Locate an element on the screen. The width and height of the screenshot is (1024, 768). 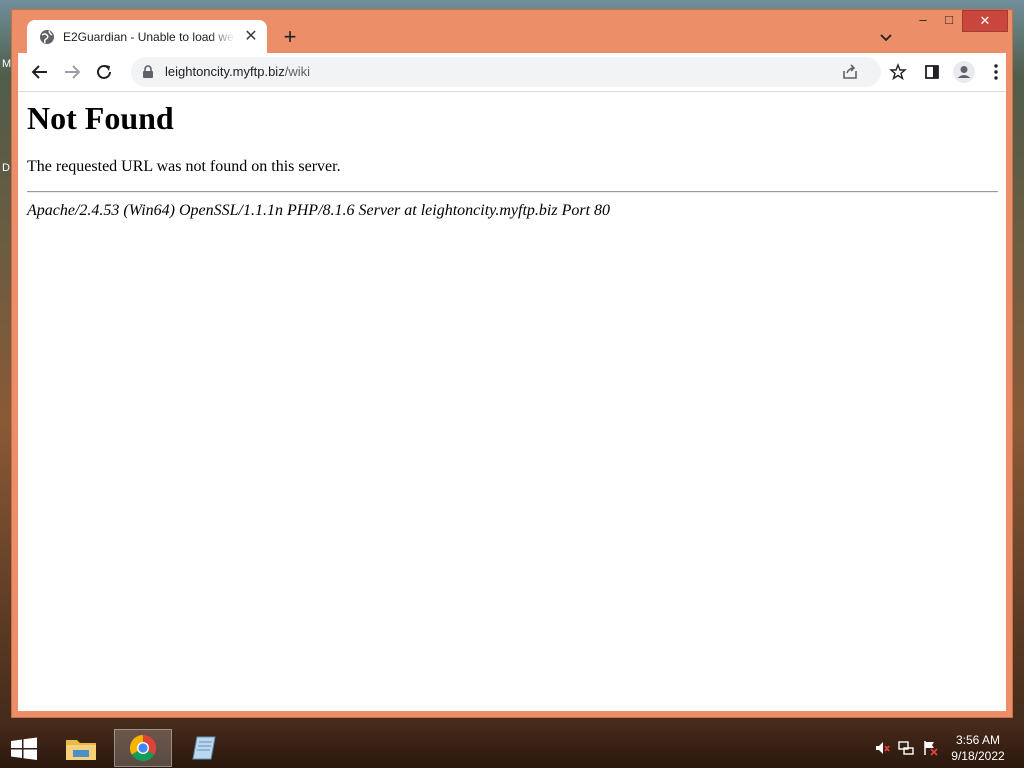
file-explorer-icon is located at coordinates (81, 750).